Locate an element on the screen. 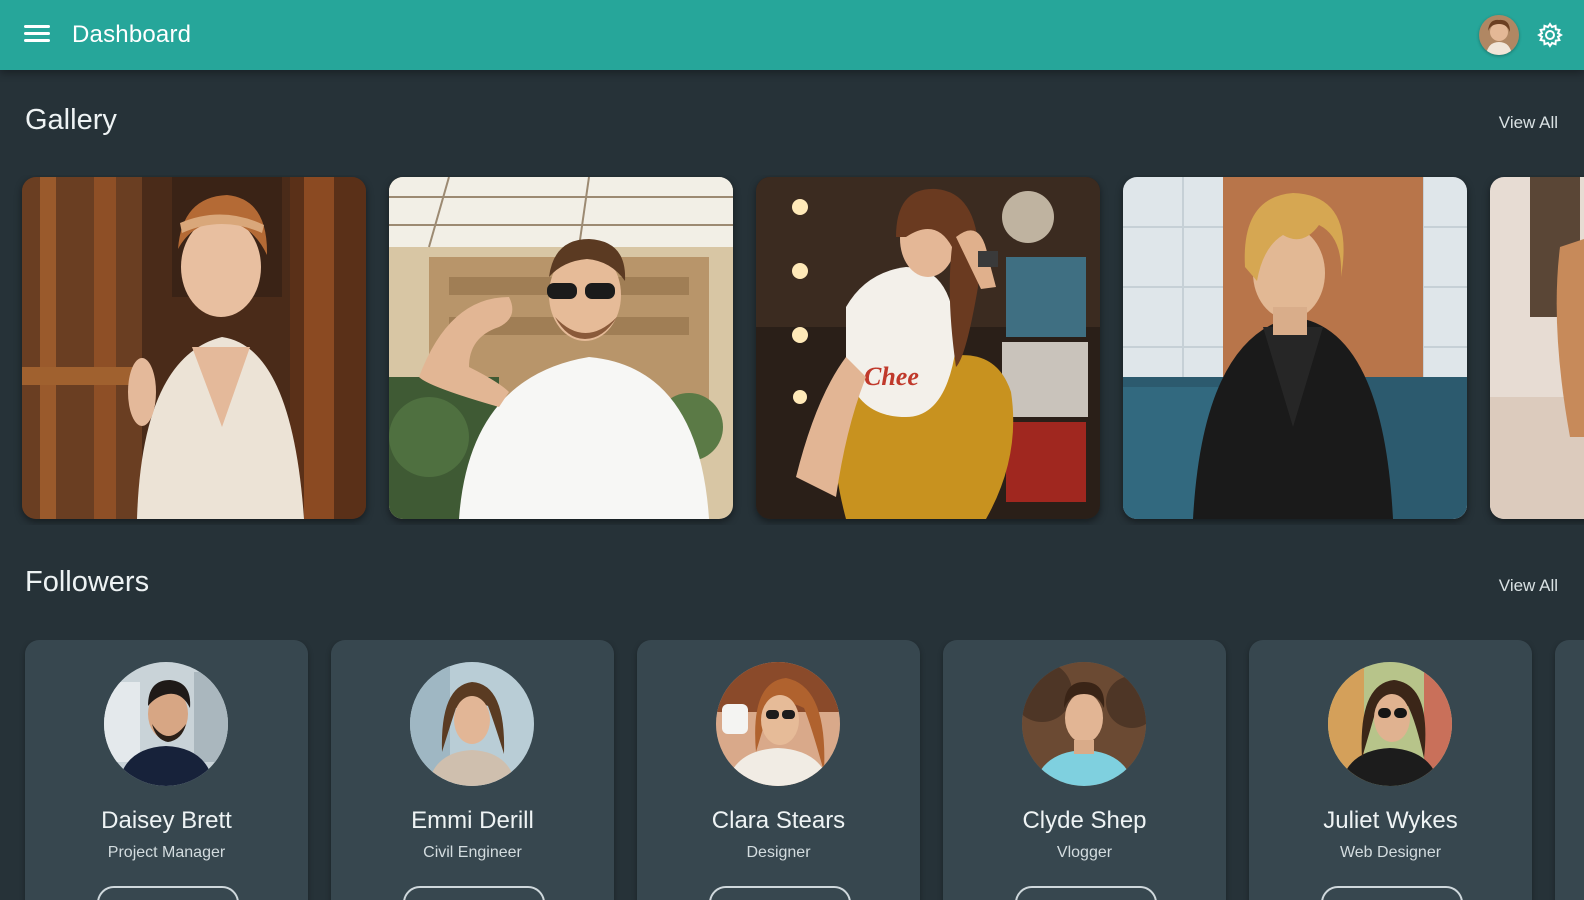 This screenshot has height=900, width=1584. follower-name: Juliet Wykes is located at coordinates (1390, 820).